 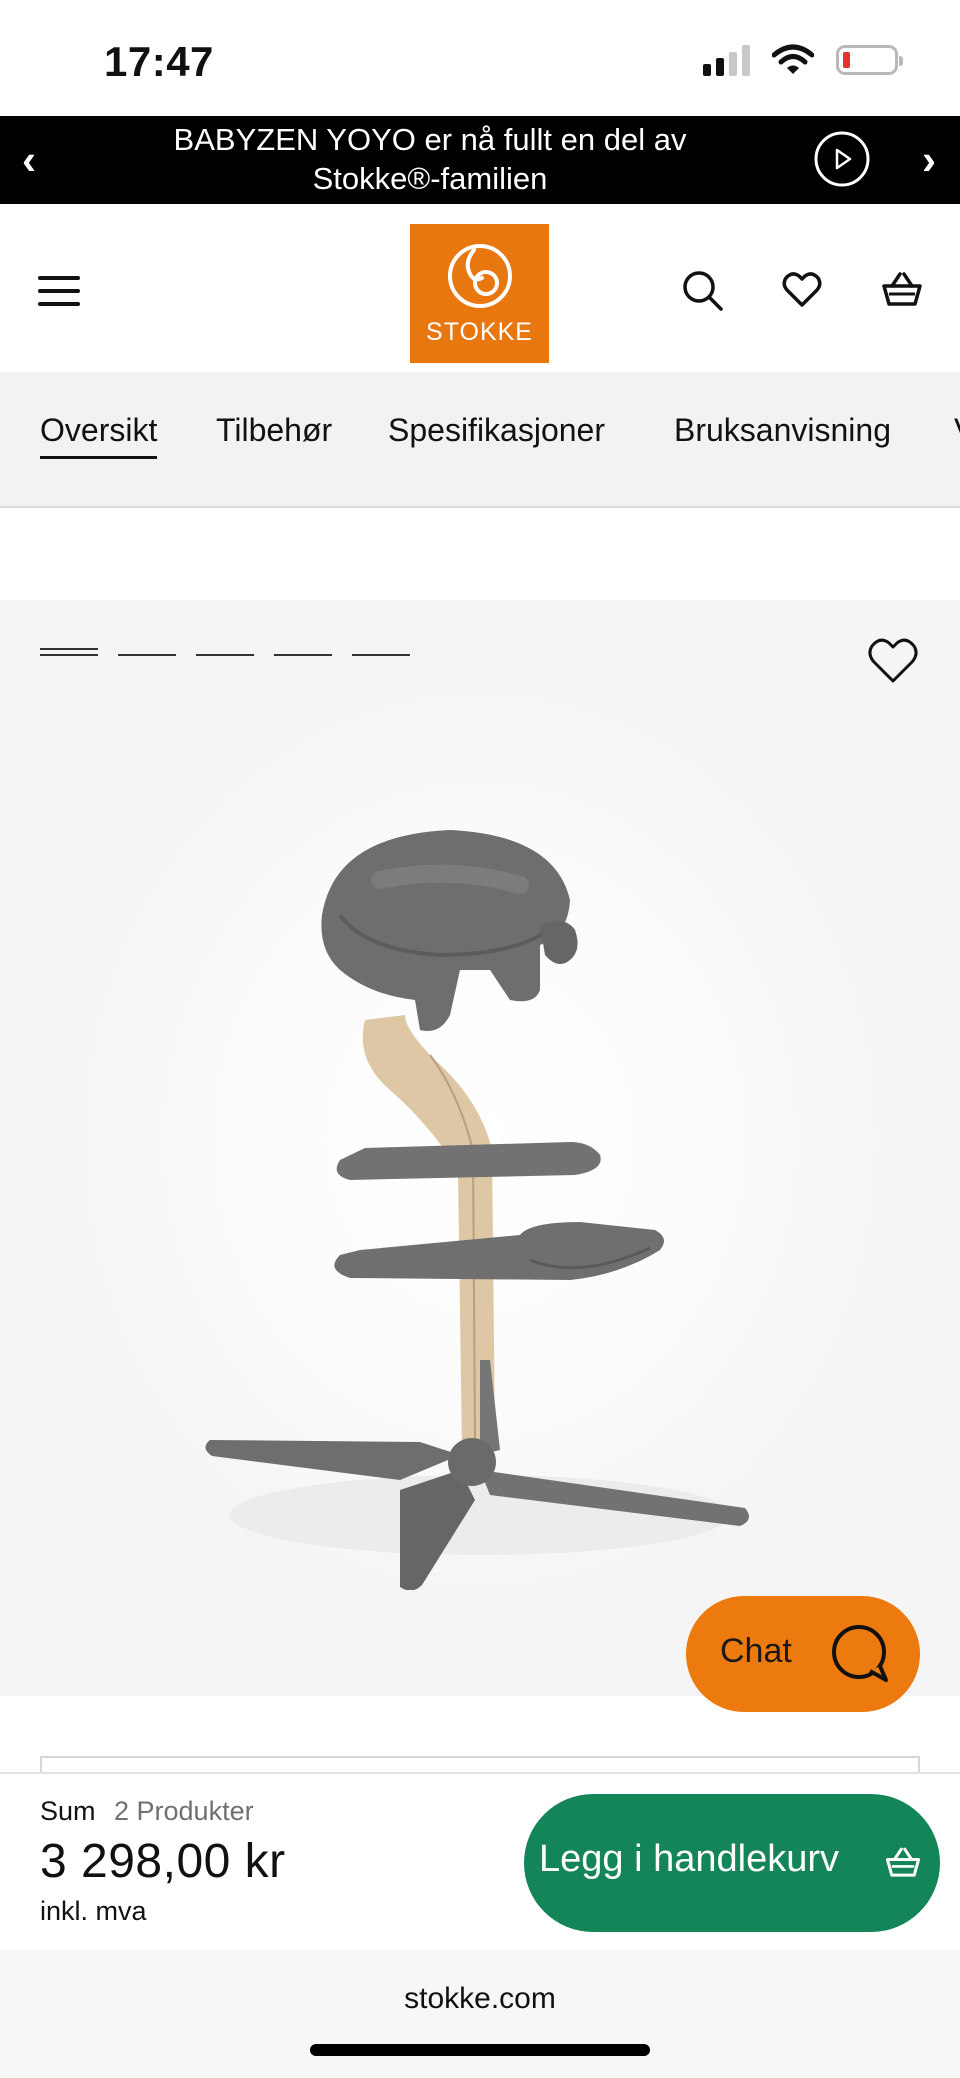 I want to click on products-count: 2 Produkter, so click(x=184, y=1811).